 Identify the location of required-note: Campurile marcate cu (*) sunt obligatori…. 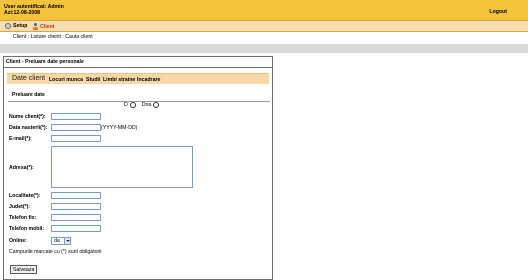
(55, 252).